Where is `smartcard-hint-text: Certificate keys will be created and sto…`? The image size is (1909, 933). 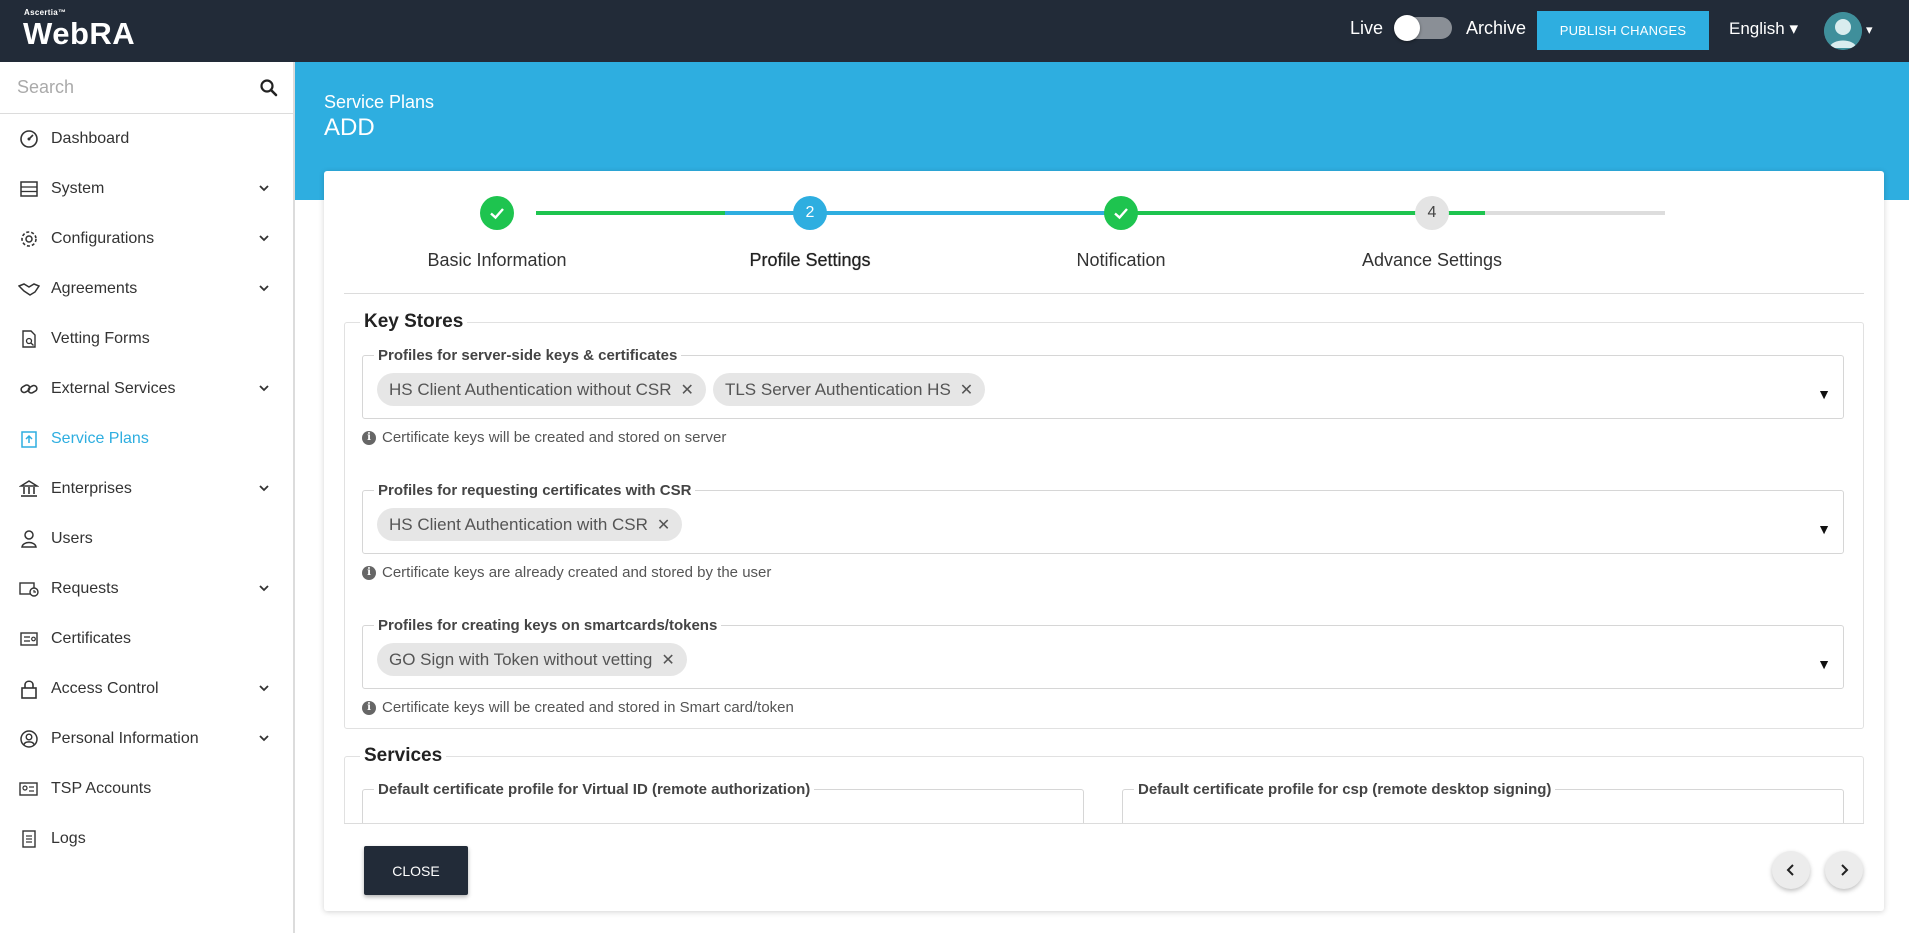 smartcard-hint-text: Certificate keys will be created and sto… is located at coordinates (588, 707).